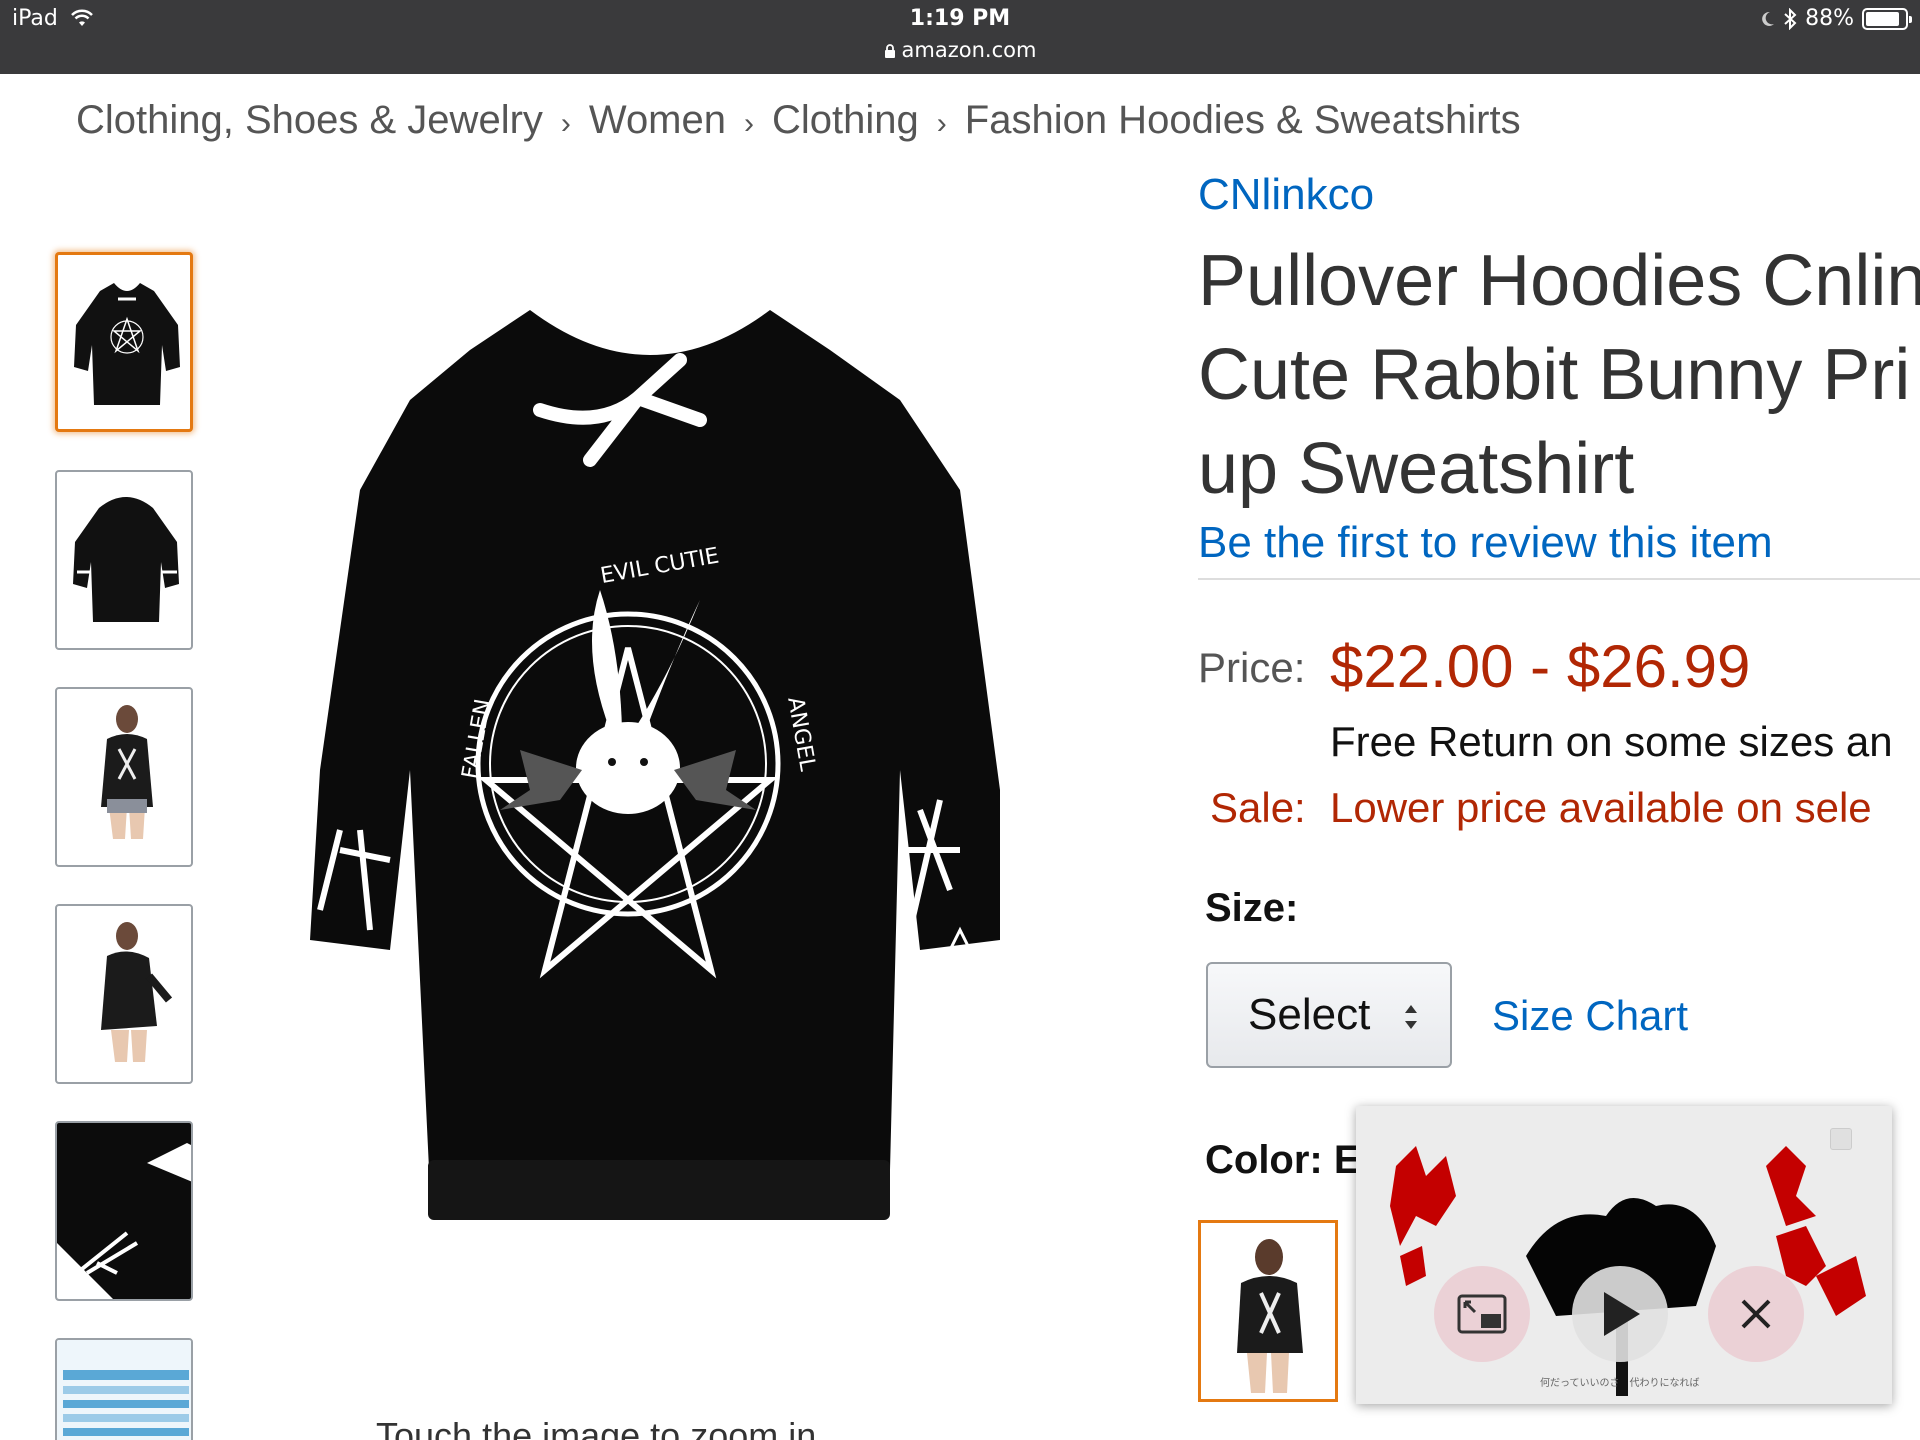  Describe the element at coordinates (1590, 1016) in the screenshot. I see `size-chart-link: Size Chart` at that location.